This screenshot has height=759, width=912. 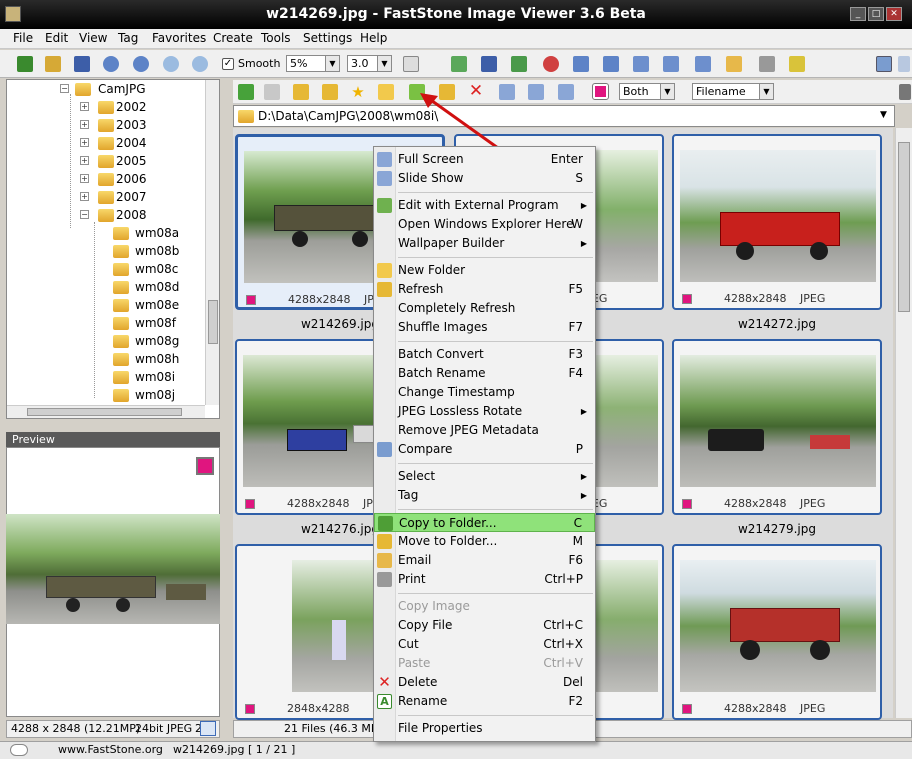 What do you see at coordinates (734, 64) in the screenshot?
I see `email-icon` at bounding box center [734, 64].